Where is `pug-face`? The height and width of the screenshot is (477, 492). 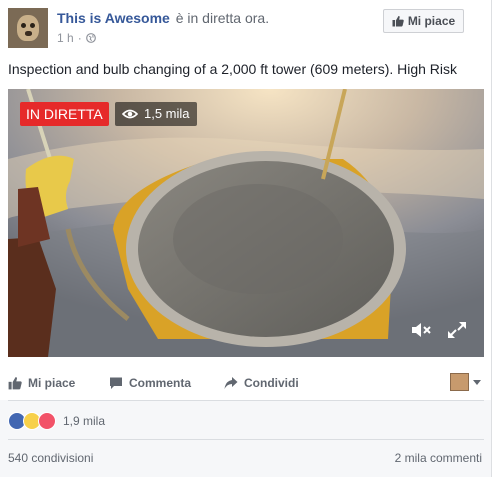 pug-face is located at coordinates (28, 28).